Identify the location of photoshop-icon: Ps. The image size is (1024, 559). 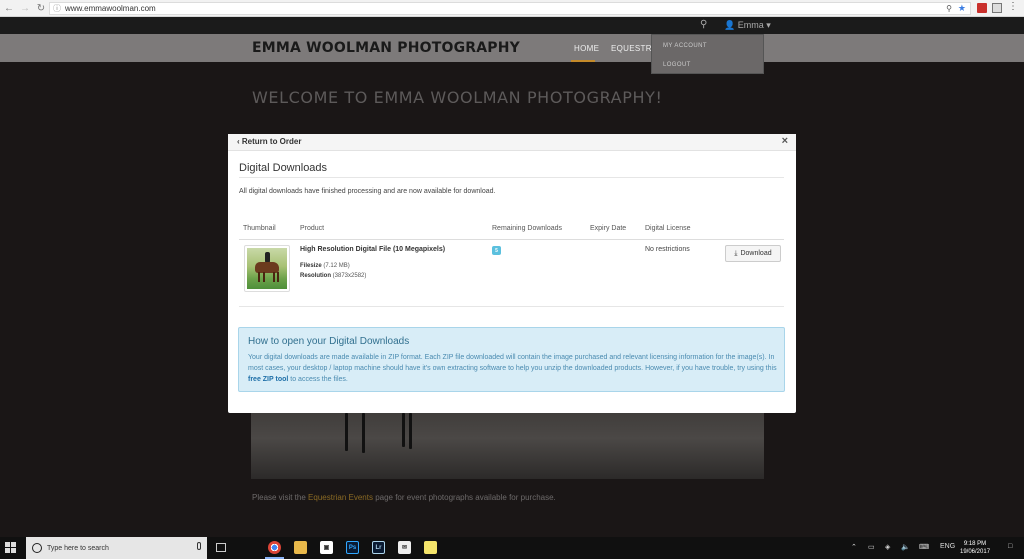
(352, 547).